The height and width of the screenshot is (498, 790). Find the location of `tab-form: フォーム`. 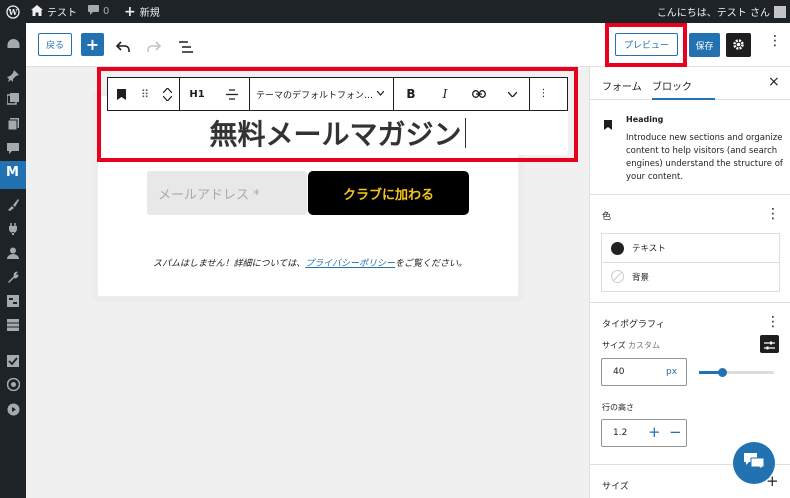

tab-form: フォーム is located at coordinates (622, 85).